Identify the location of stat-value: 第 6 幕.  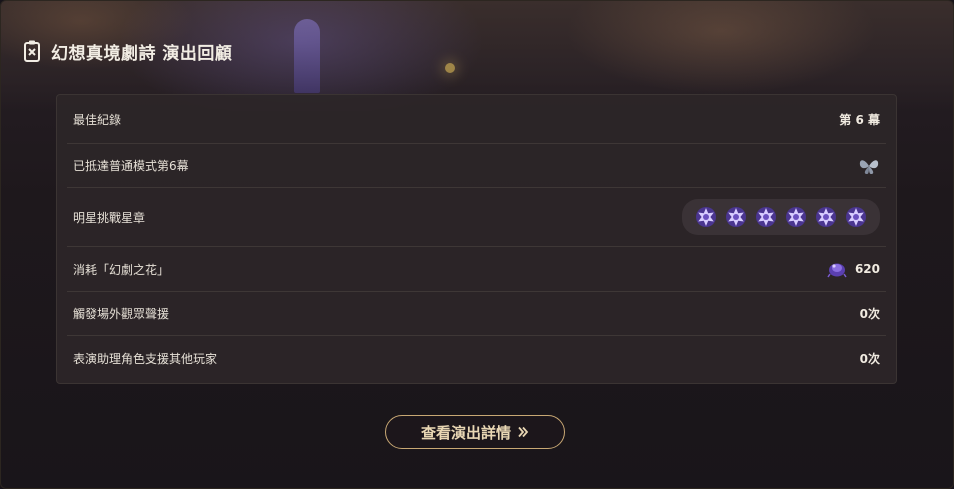
(859, 119).